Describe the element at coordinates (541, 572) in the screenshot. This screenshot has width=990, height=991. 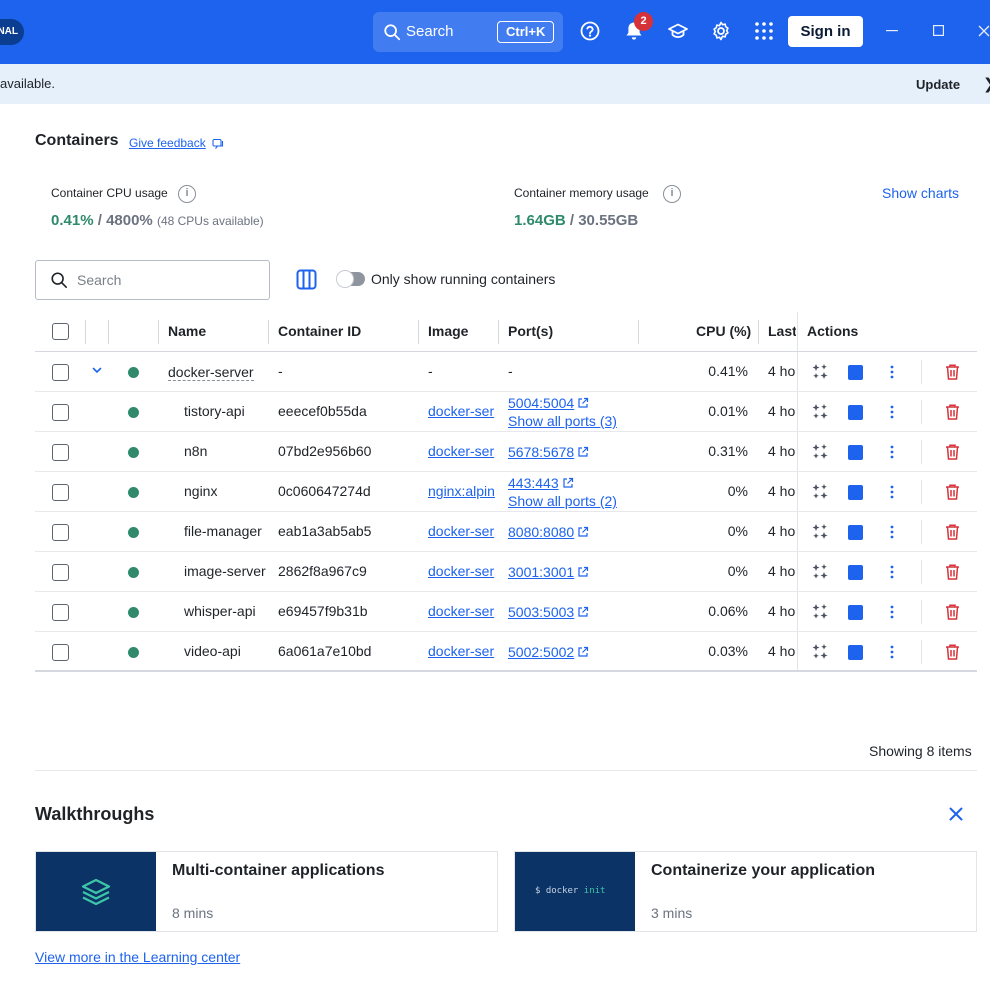
I see `port-link: 3001:3001` at that location.